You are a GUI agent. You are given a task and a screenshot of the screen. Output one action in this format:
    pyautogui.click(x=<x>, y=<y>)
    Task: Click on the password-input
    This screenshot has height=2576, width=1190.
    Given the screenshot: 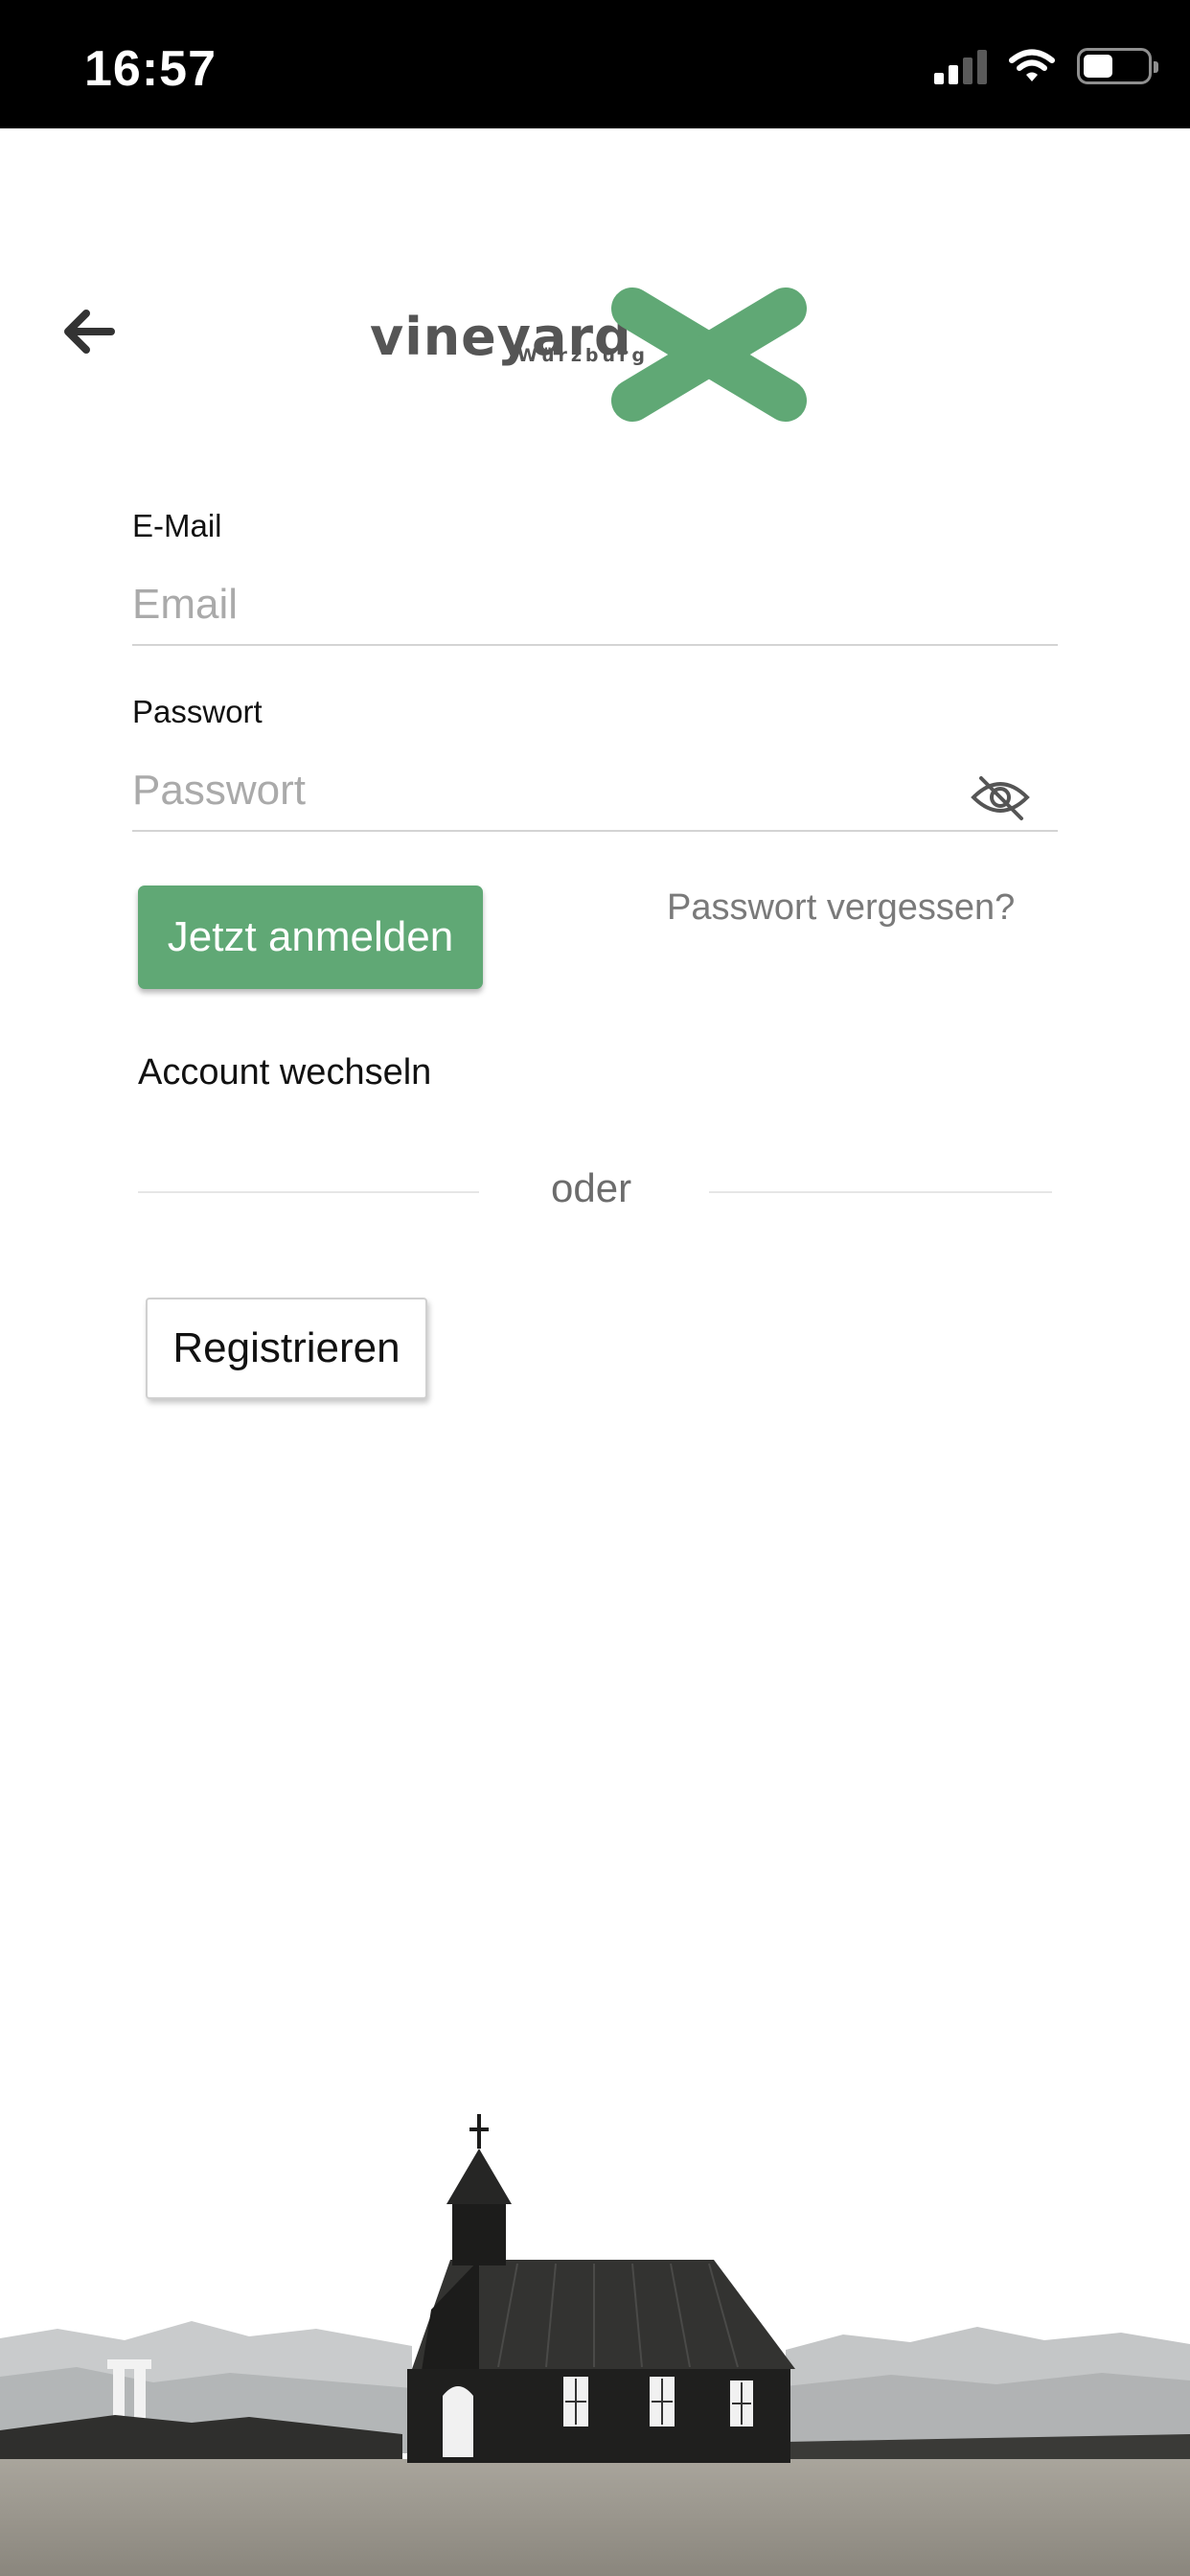 What is the action you would take?
    pyautogui.click(x=595, y=790)
    